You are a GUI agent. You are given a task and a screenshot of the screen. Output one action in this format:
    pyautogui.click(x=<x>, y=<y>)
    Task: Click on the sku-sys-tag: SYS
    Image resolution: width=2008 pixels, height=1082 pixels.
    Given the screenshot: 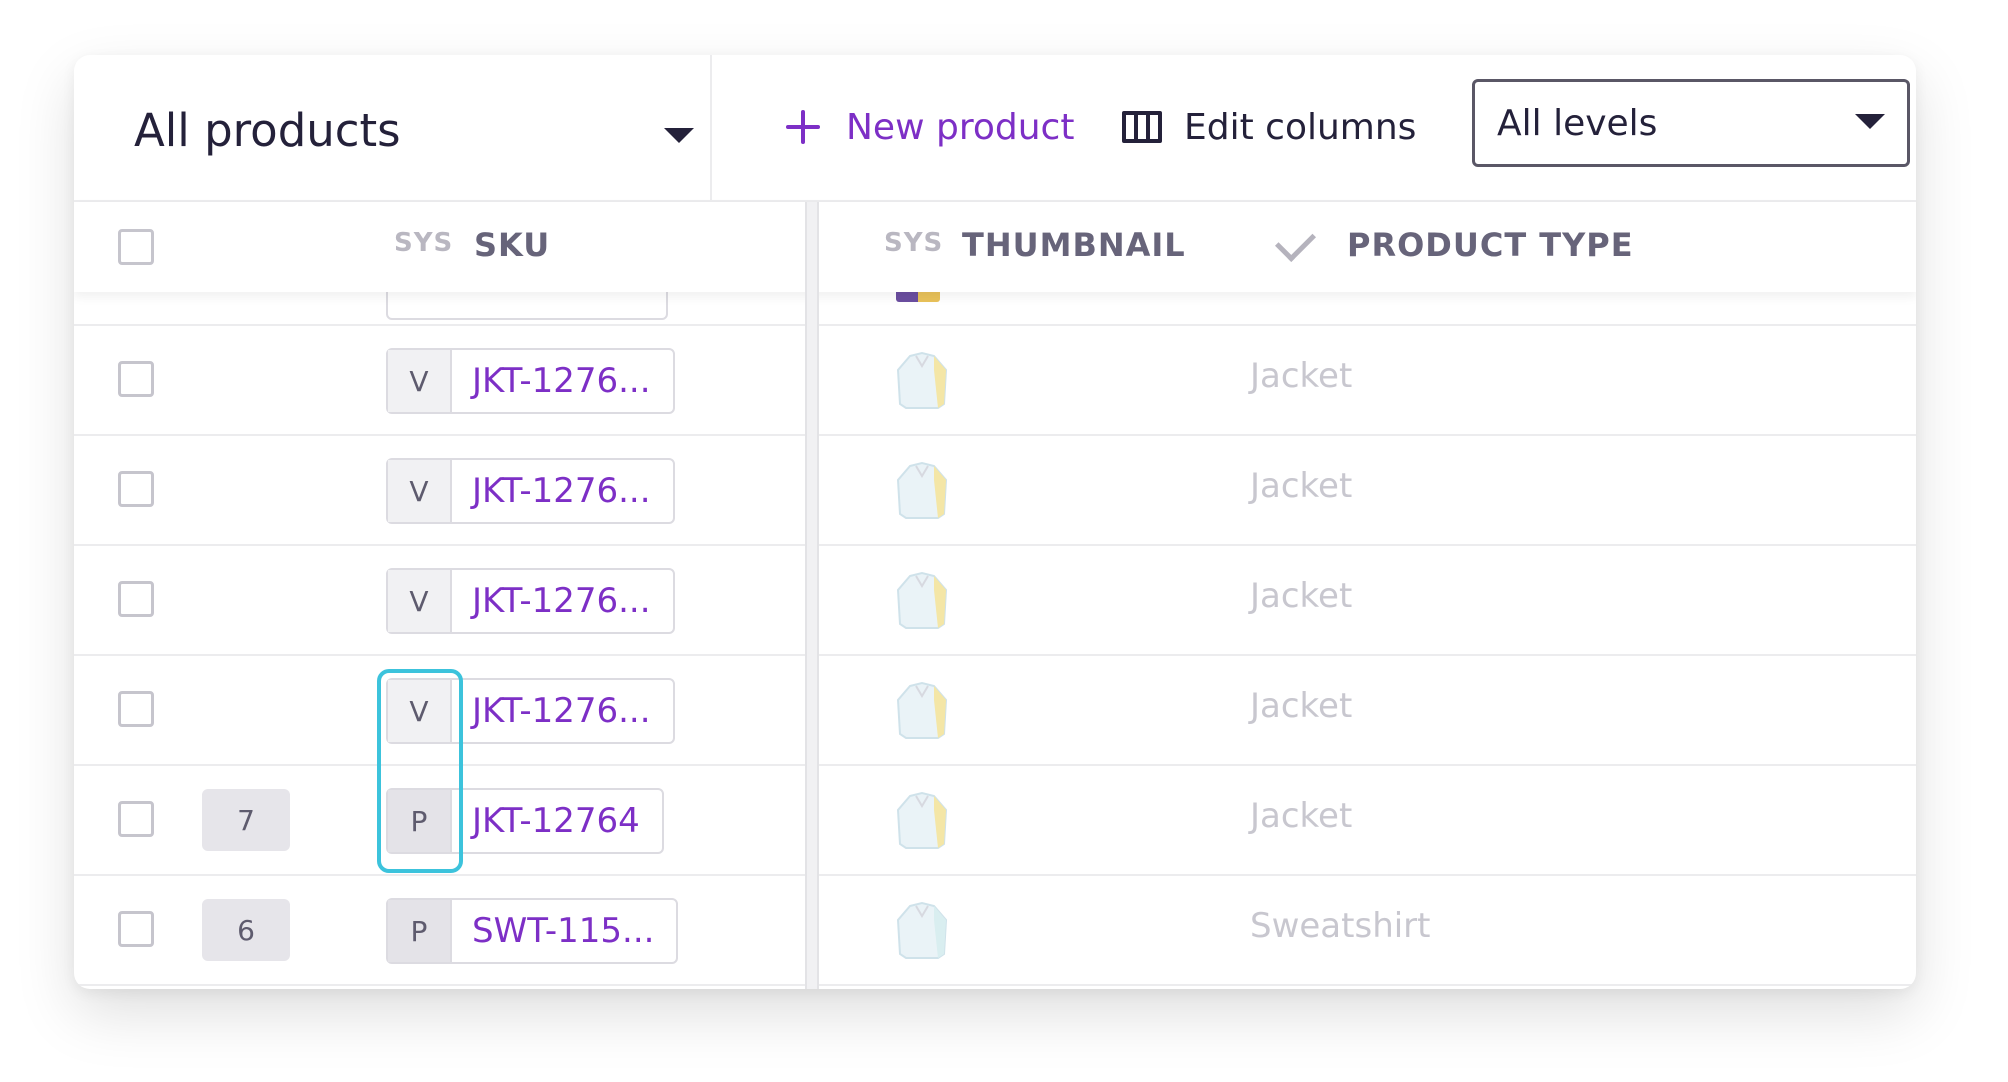 What is the action you would take?
    pyautogui.click(x=424, y=243)
    